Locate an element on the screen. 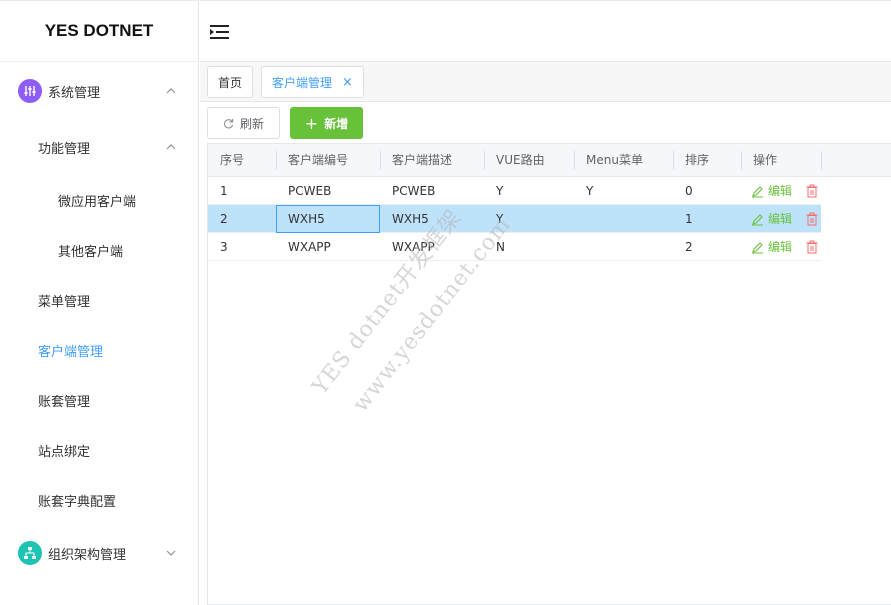  tab-label: 客户端管理 is located at coordinates (302, 82).